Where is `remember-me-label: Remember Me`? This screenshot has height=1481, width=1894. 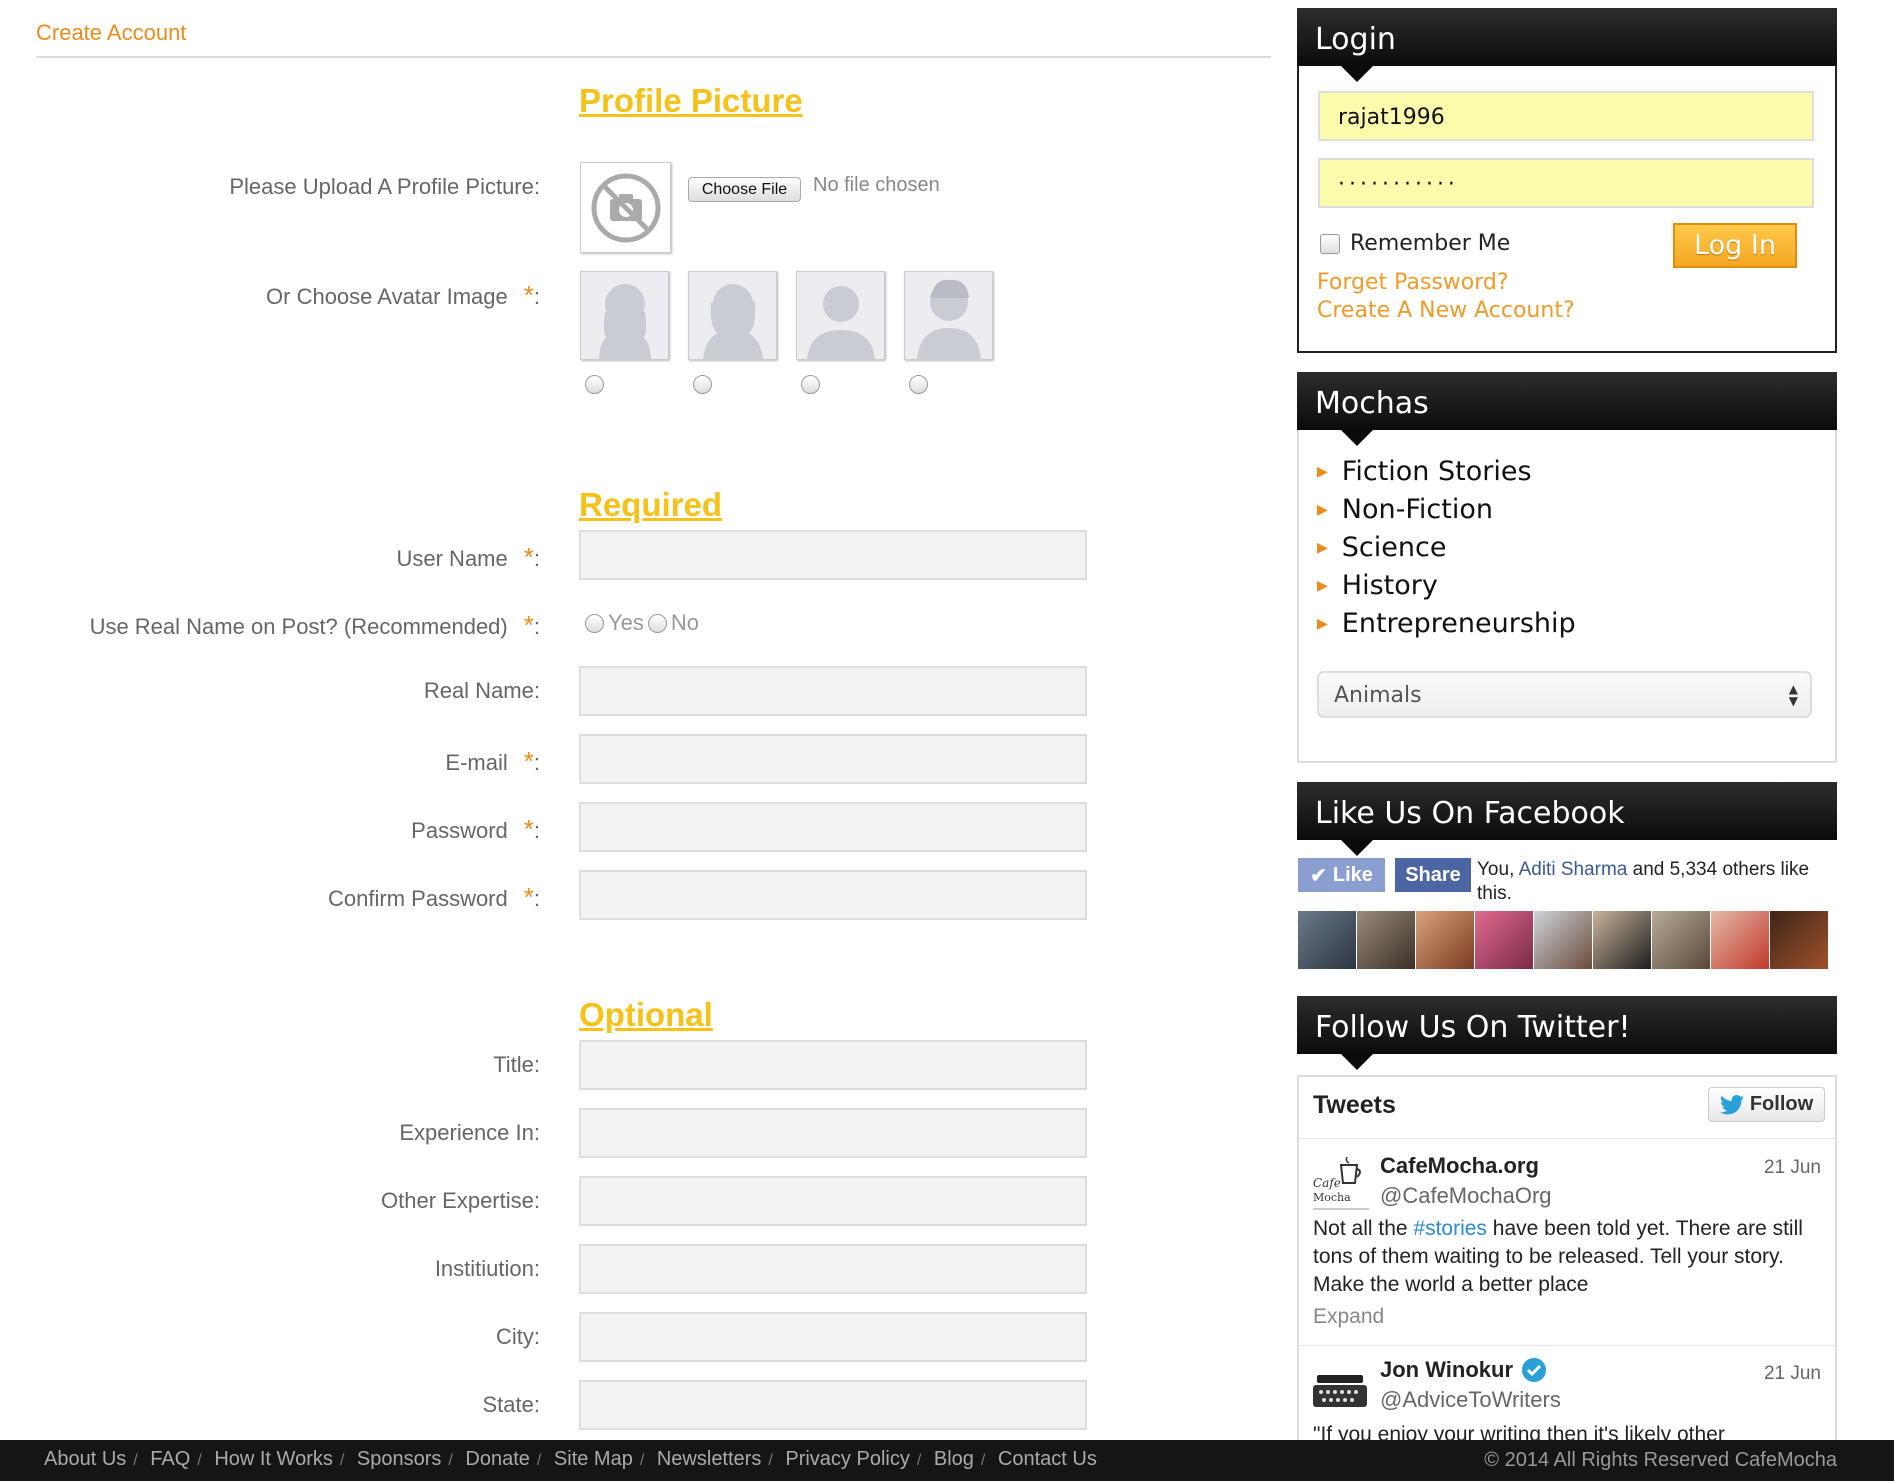
remember-me-label: Remember Me is located at coordinates (1430, 243).